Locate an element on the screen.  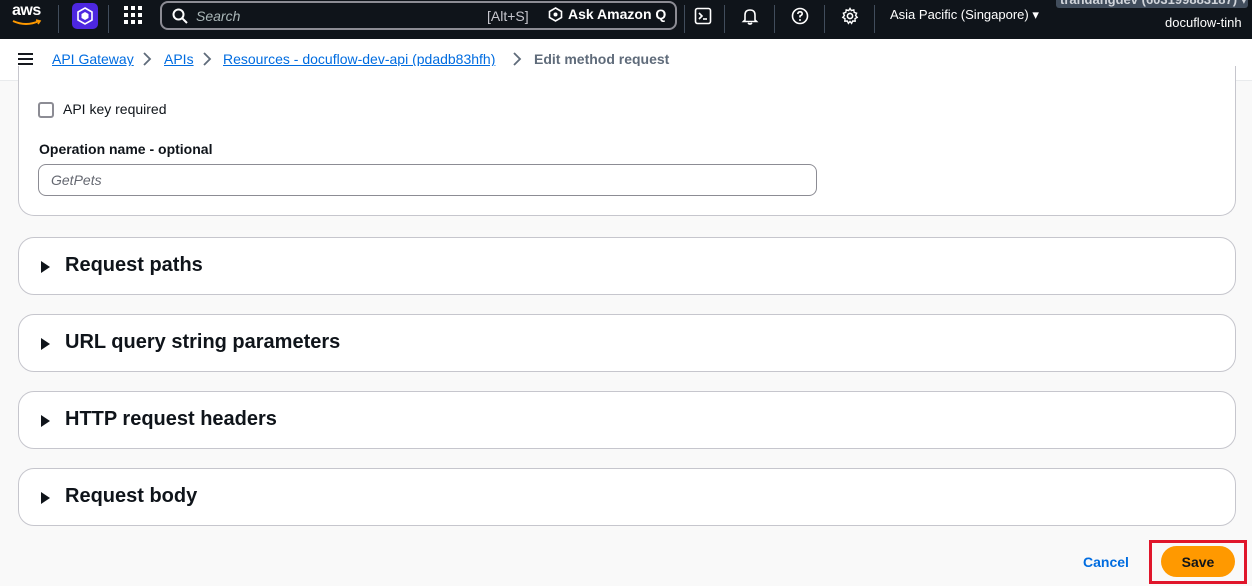
search-bar: Search [Alt+S] Ask Amazon Q is located at coordinates (418, 15).